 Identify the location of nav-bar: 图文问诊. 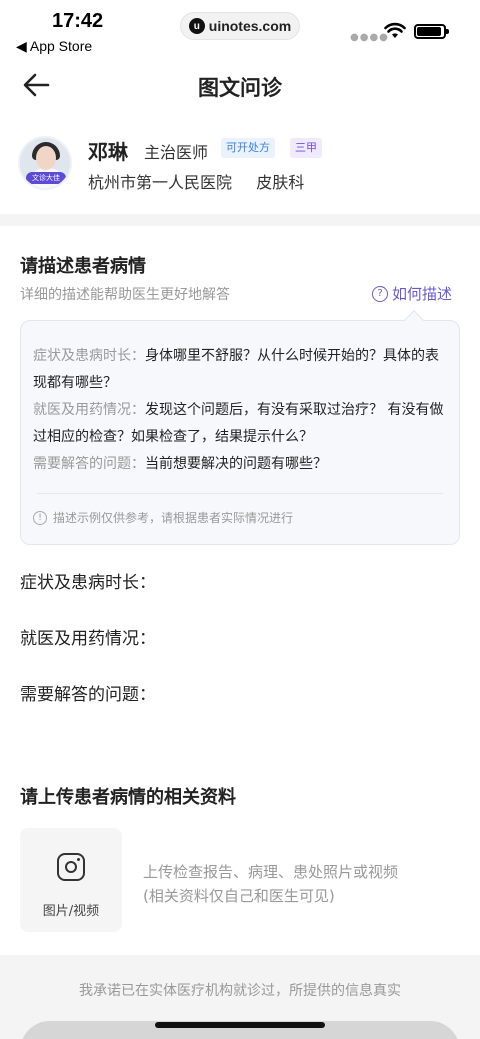
(240, 85).